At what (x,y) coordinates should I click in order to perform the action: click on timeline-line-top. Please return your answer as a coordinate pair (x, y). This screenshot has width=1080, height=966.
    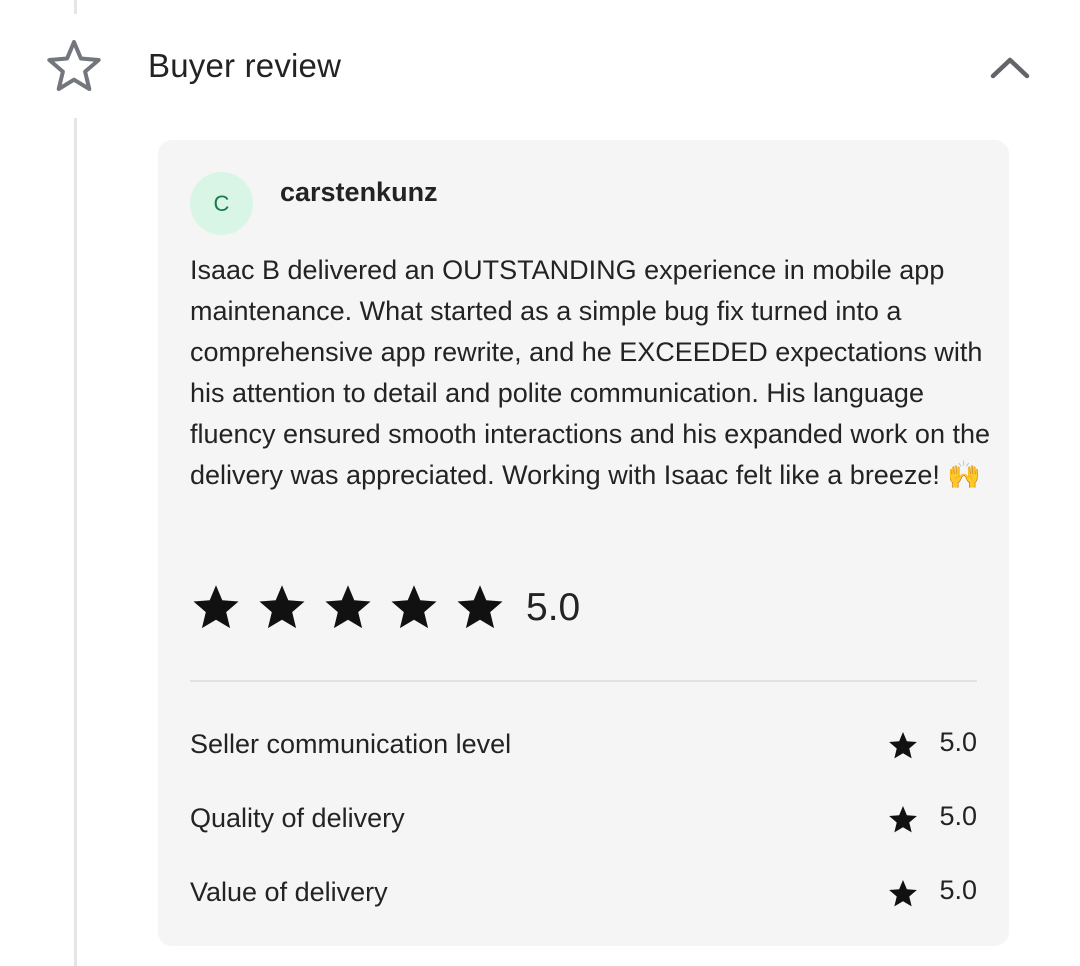
    Looking at the image, I should click on (75, 7).